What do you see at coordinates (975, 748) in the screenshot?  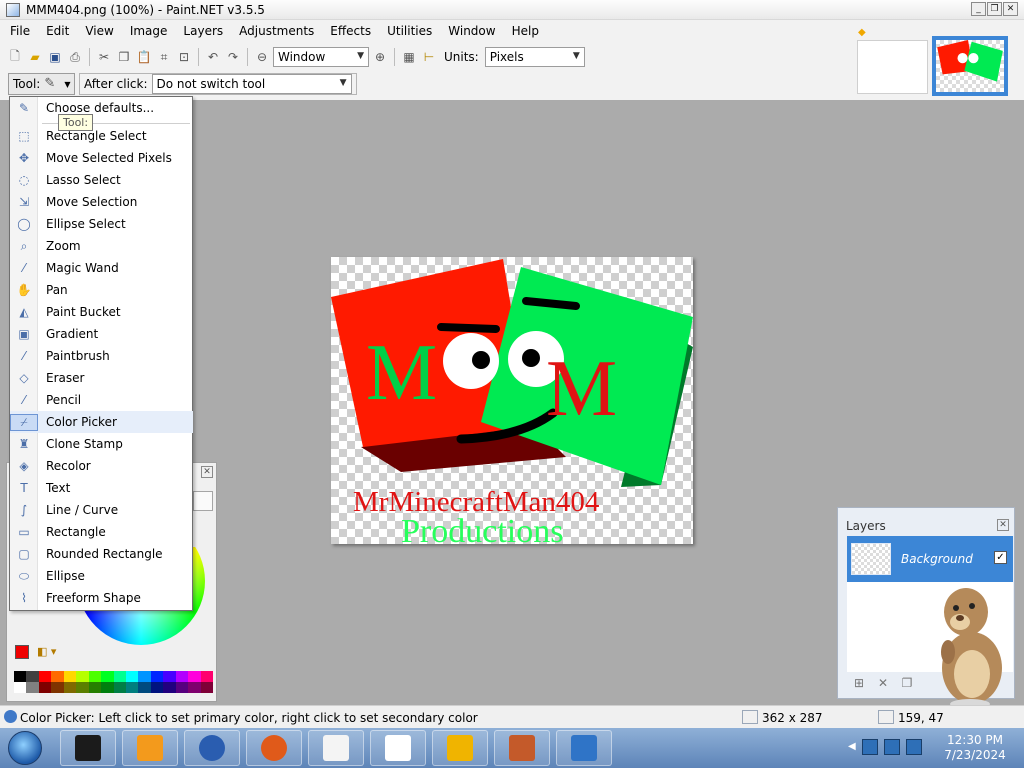 I see `taskbar-clock: 12:30 PM 7/23/2024` at bounding box center [975, 748].